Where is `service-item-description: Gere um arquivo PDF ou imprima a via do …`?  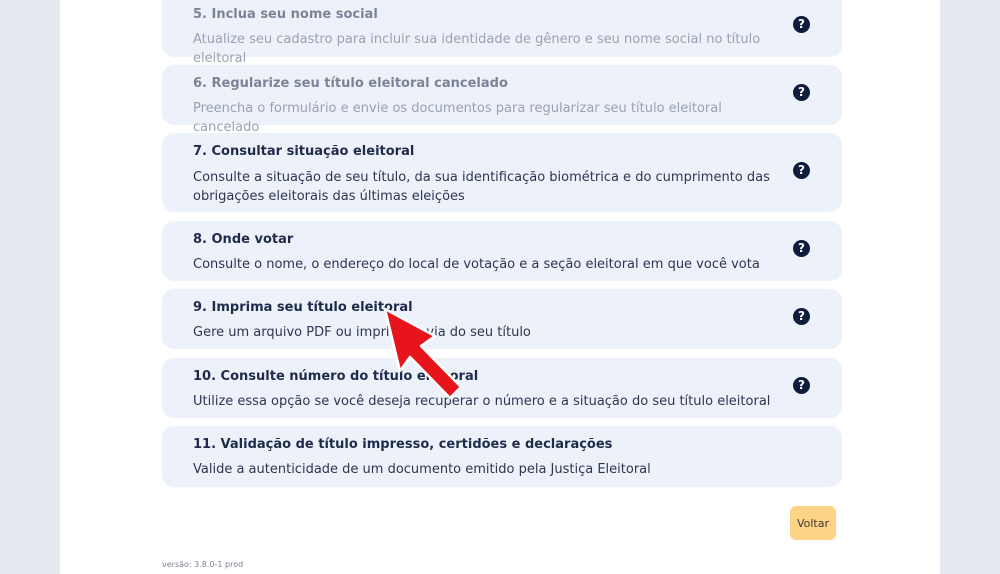 service-item-description: Gere um arquivo PDF ou imprima a via do … is located at coordinates (362, 332).